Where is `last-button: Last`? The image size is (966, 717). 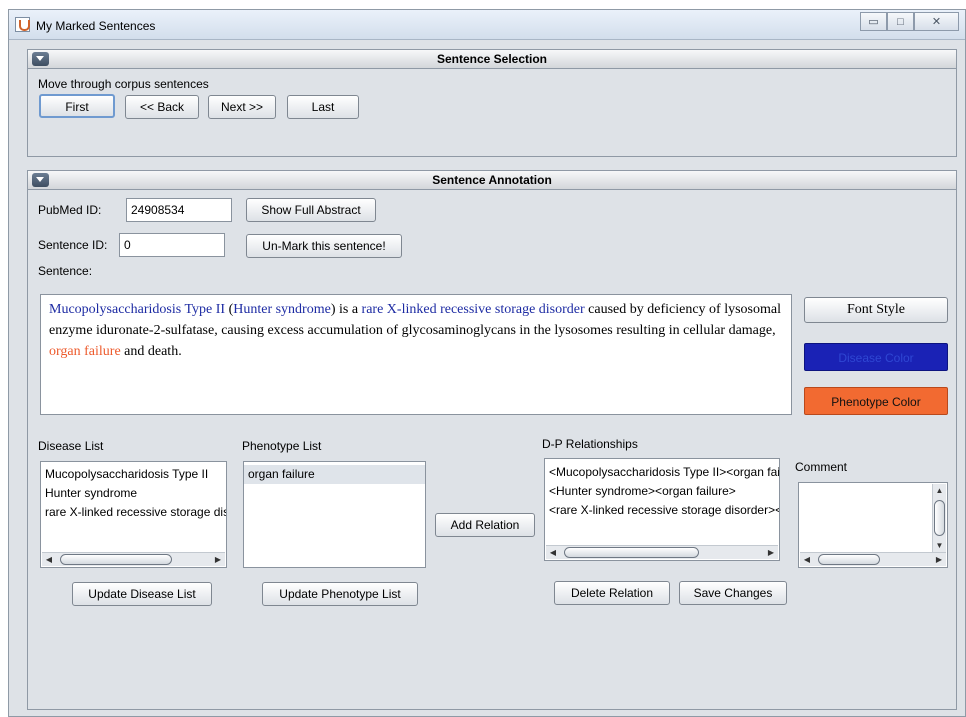 last-button: Last is located at coordinates (323, 107).